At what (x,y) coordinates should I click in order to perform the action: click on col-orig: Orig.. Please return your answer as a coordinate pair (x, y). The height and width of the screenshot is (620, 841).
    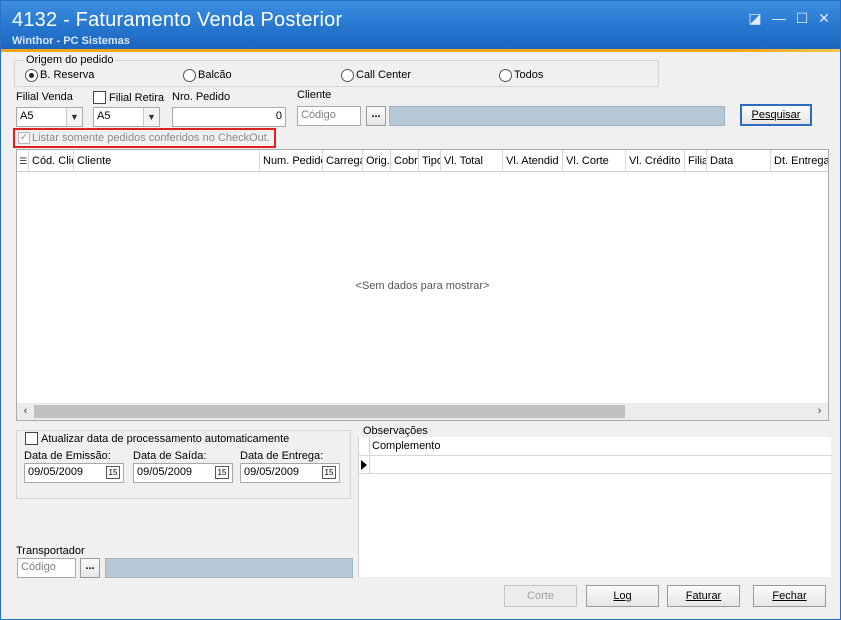
    Looking at the image, I should click on (377, 161).